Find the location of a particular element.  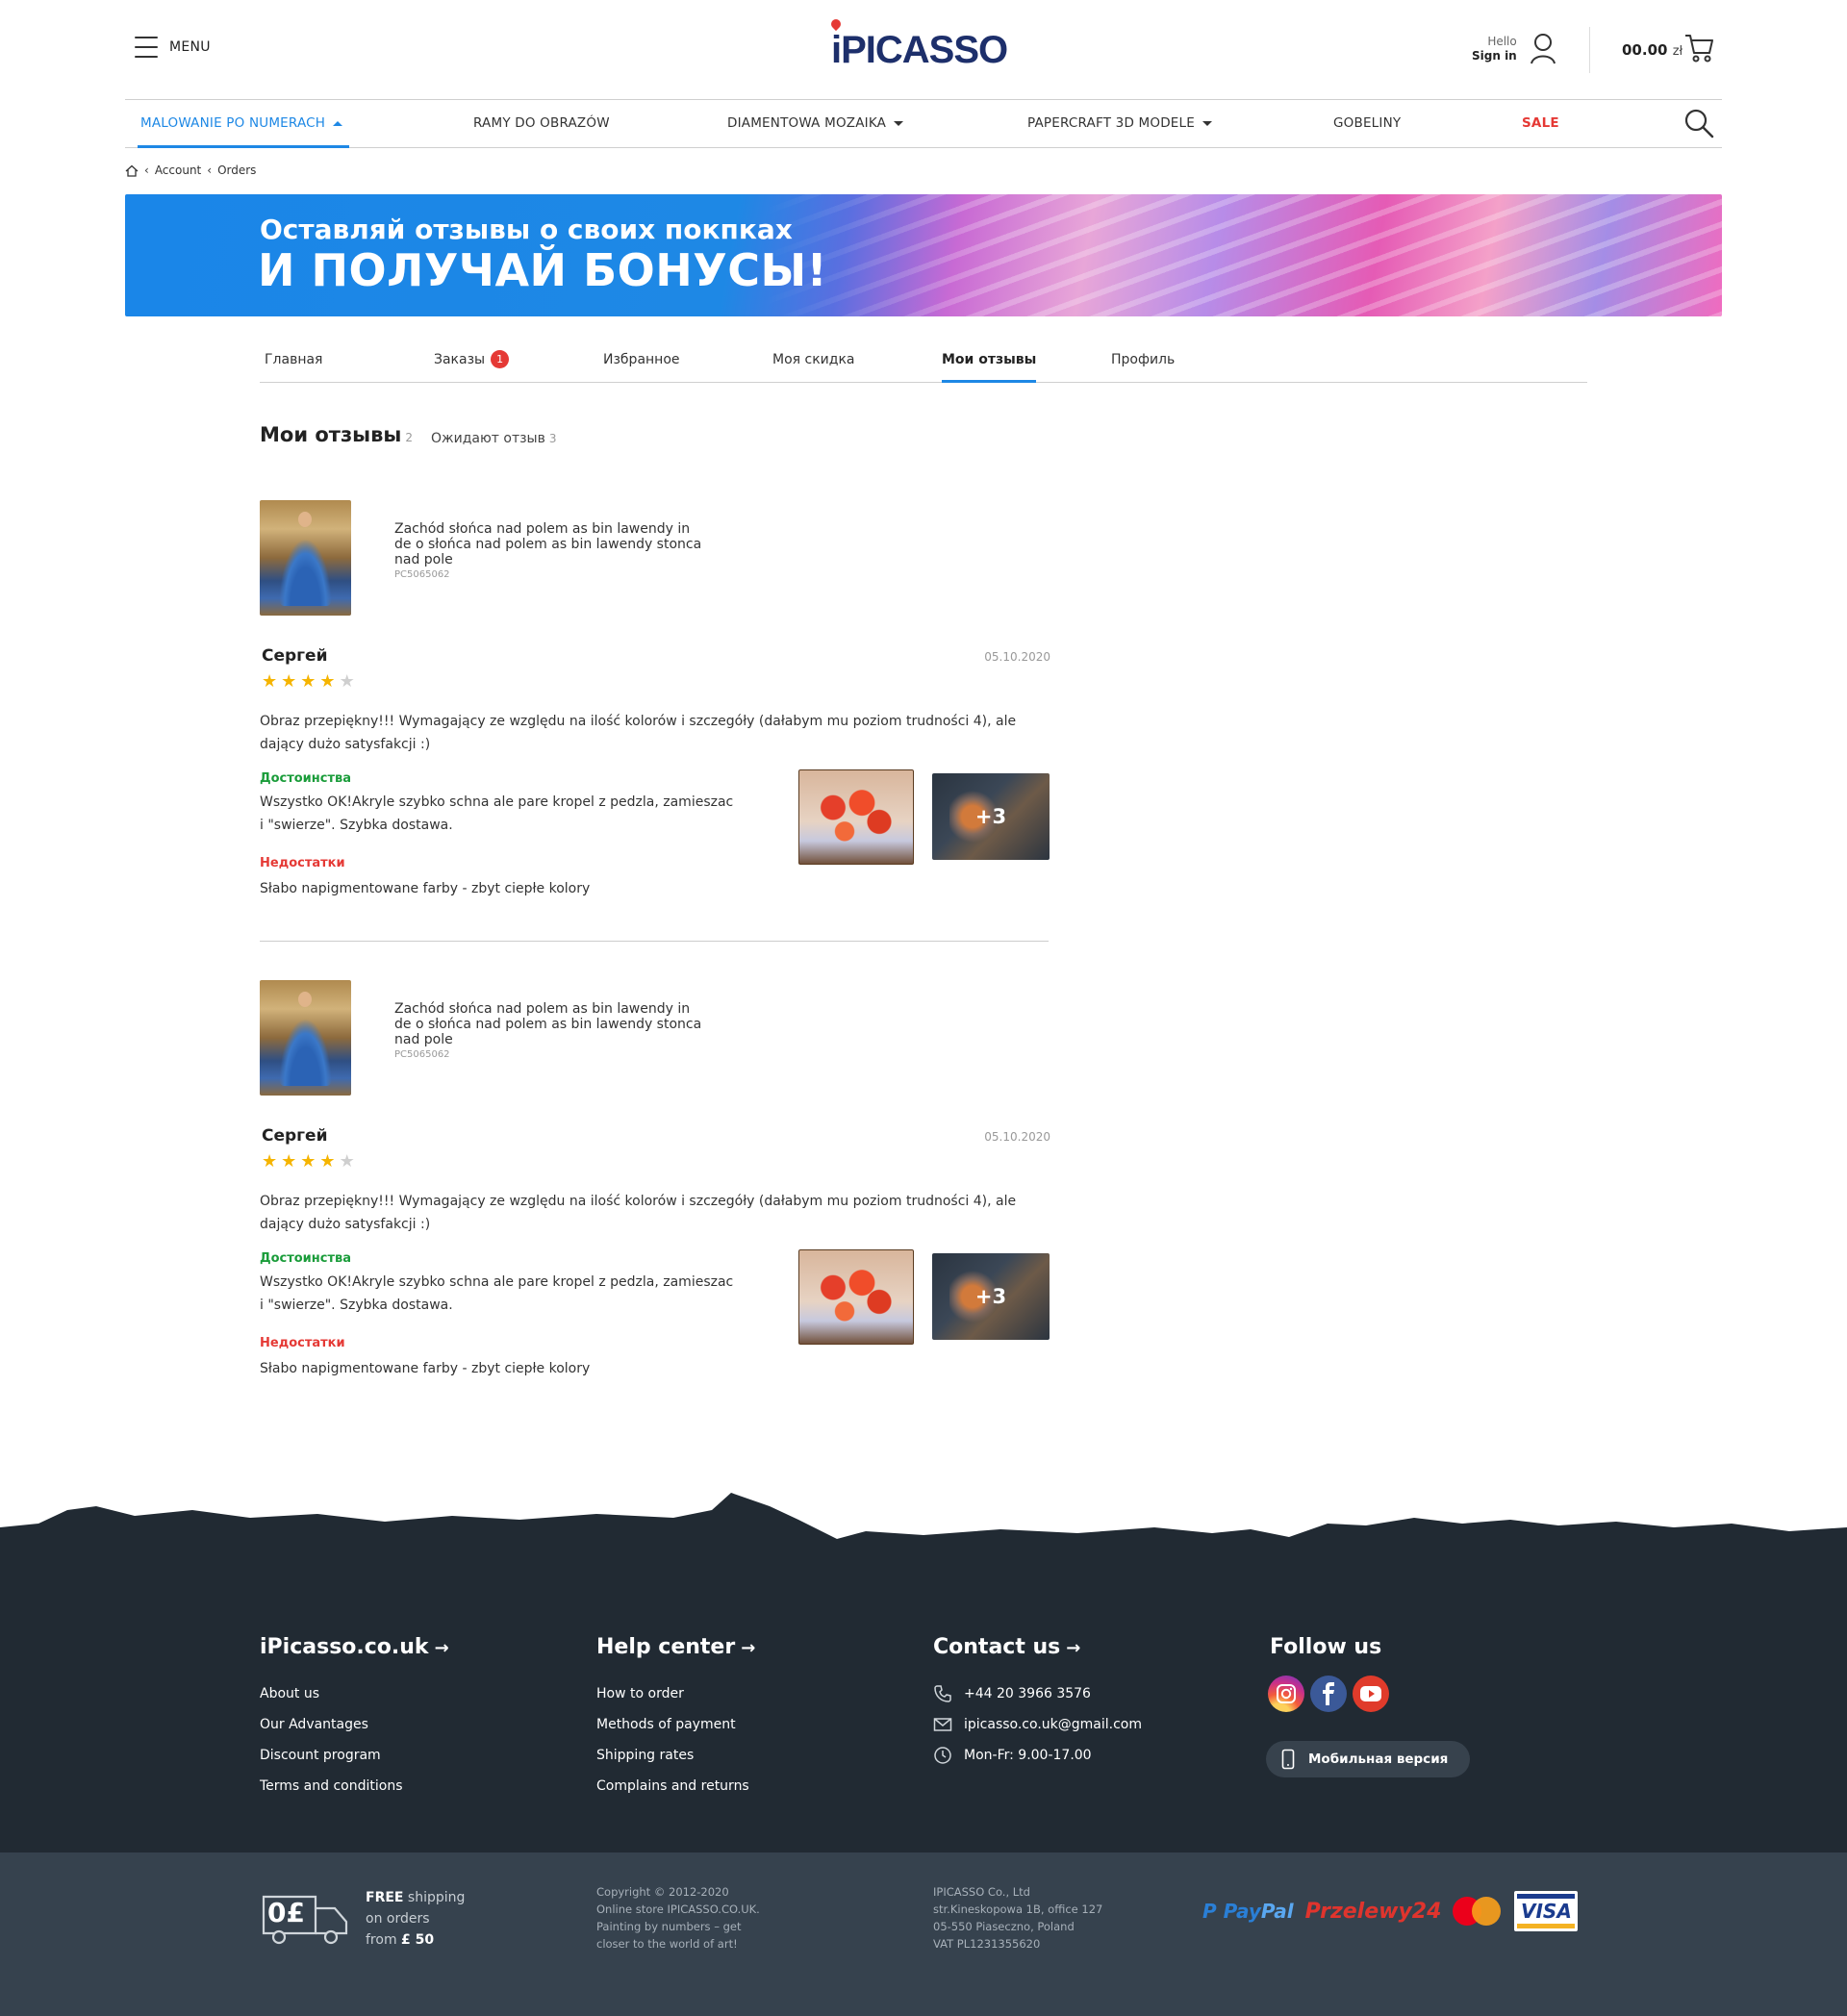

page-title: Мои отзывы 2 is located at coordinates (337, 435).